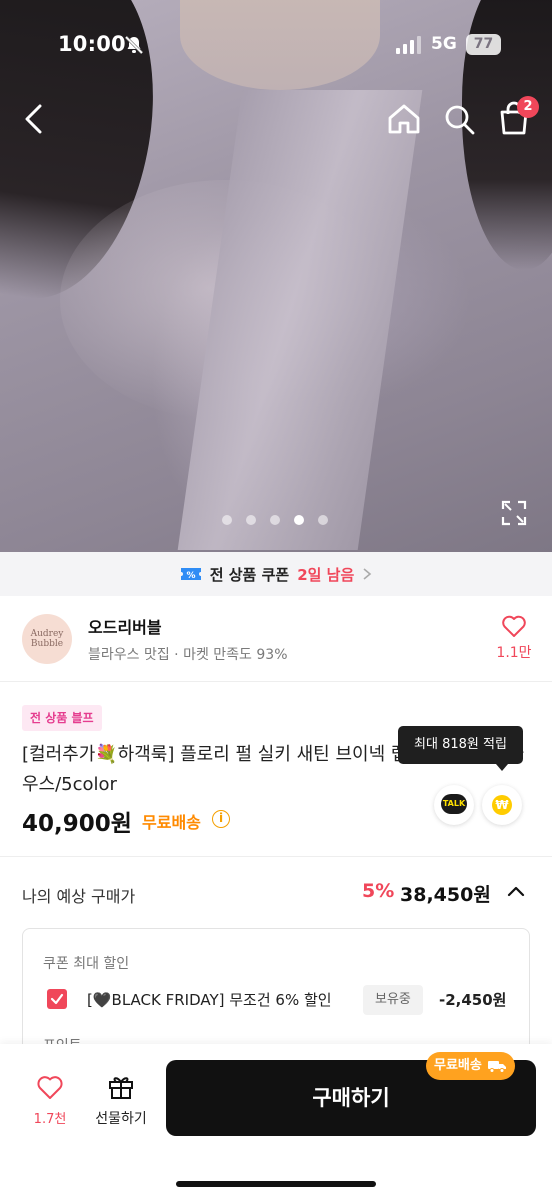 This screenshot has width=552, height=1200. I want to click on talk-icon: TALK, so click(454, 804).